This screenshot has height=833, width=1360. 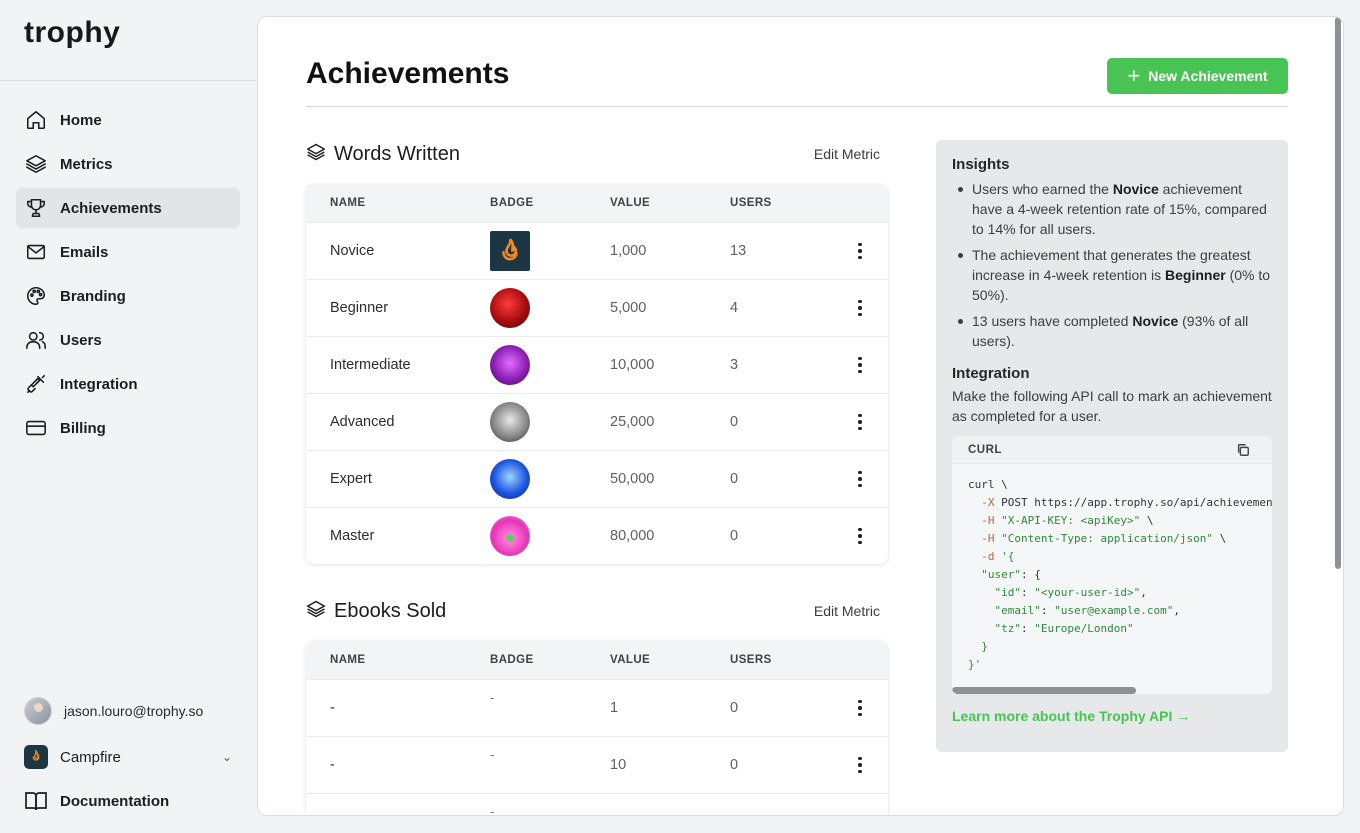 What do you see at coordinates (36, 757) in the screenshot?
I see `campfire-logo-icon` at bounding box center [36, 757].